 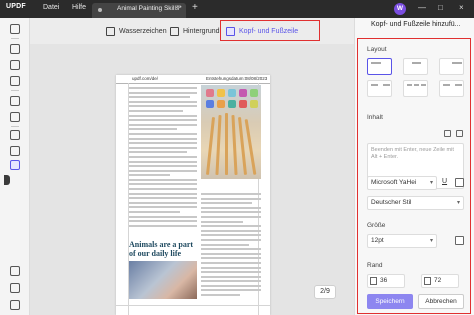 What do you see at coordinates (394, 182) in the screenshot?
I see `font-value: Microsoft YaHei` at bounding box center [394, 182].